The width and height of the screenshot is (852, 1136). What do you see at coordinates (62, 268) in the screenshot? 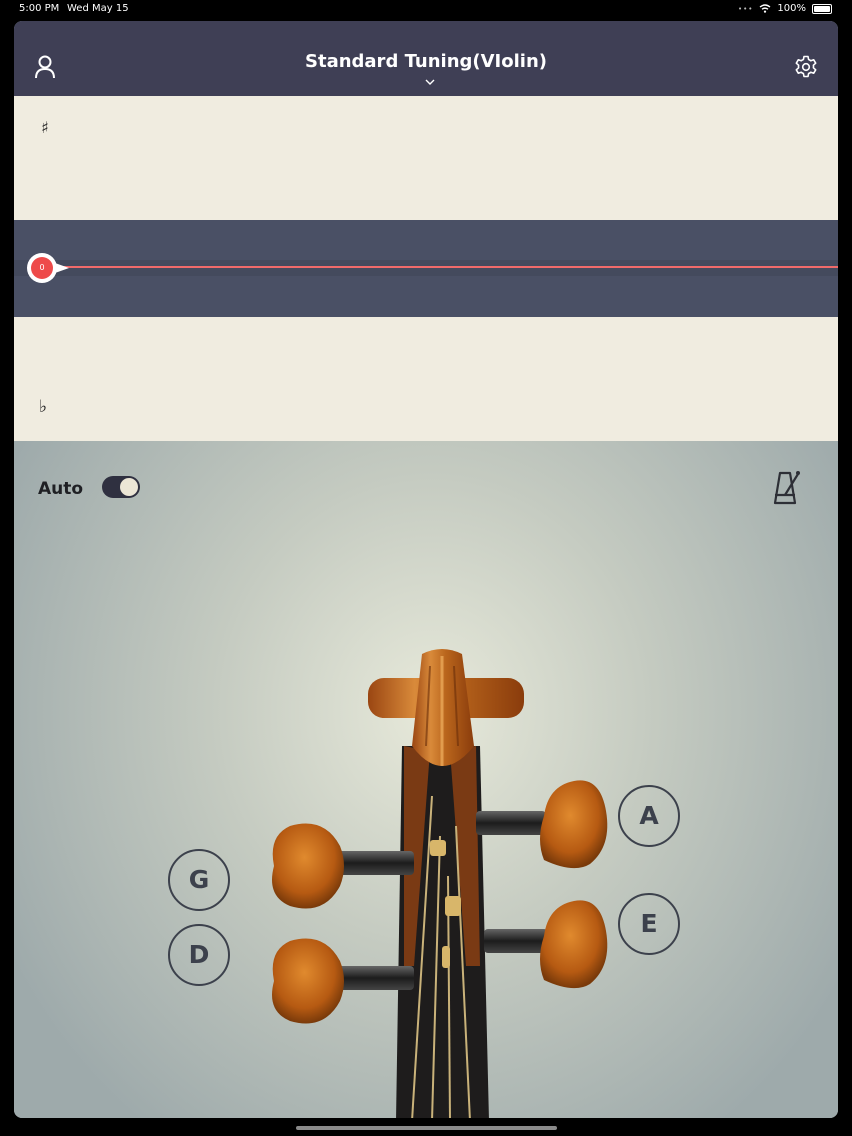
I see `needle-pointer` at bounding box center [62, 268].